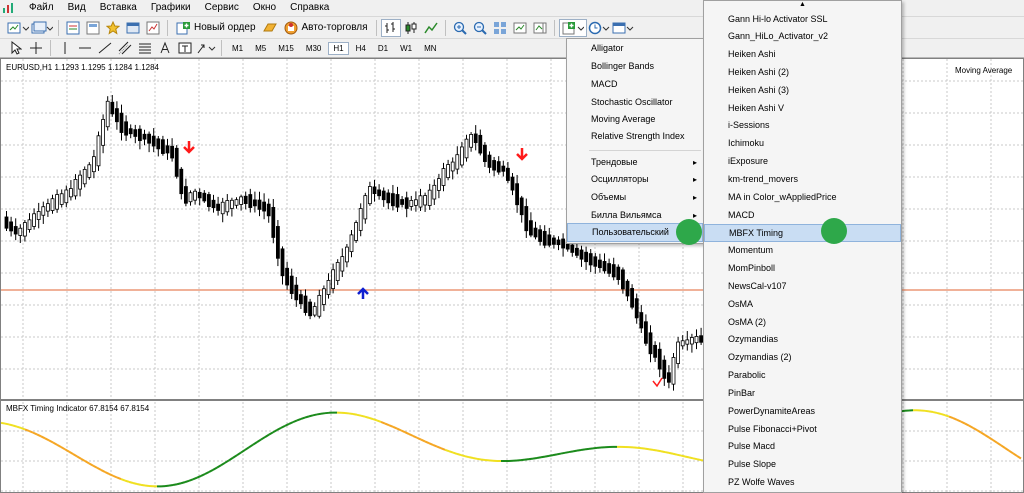 The width and height of the screenshot is (1024, 493). Describe the element at coordinates (802, 5) in the screenshot. I see `scroll-up-arrow-icon: ▲` at that location.